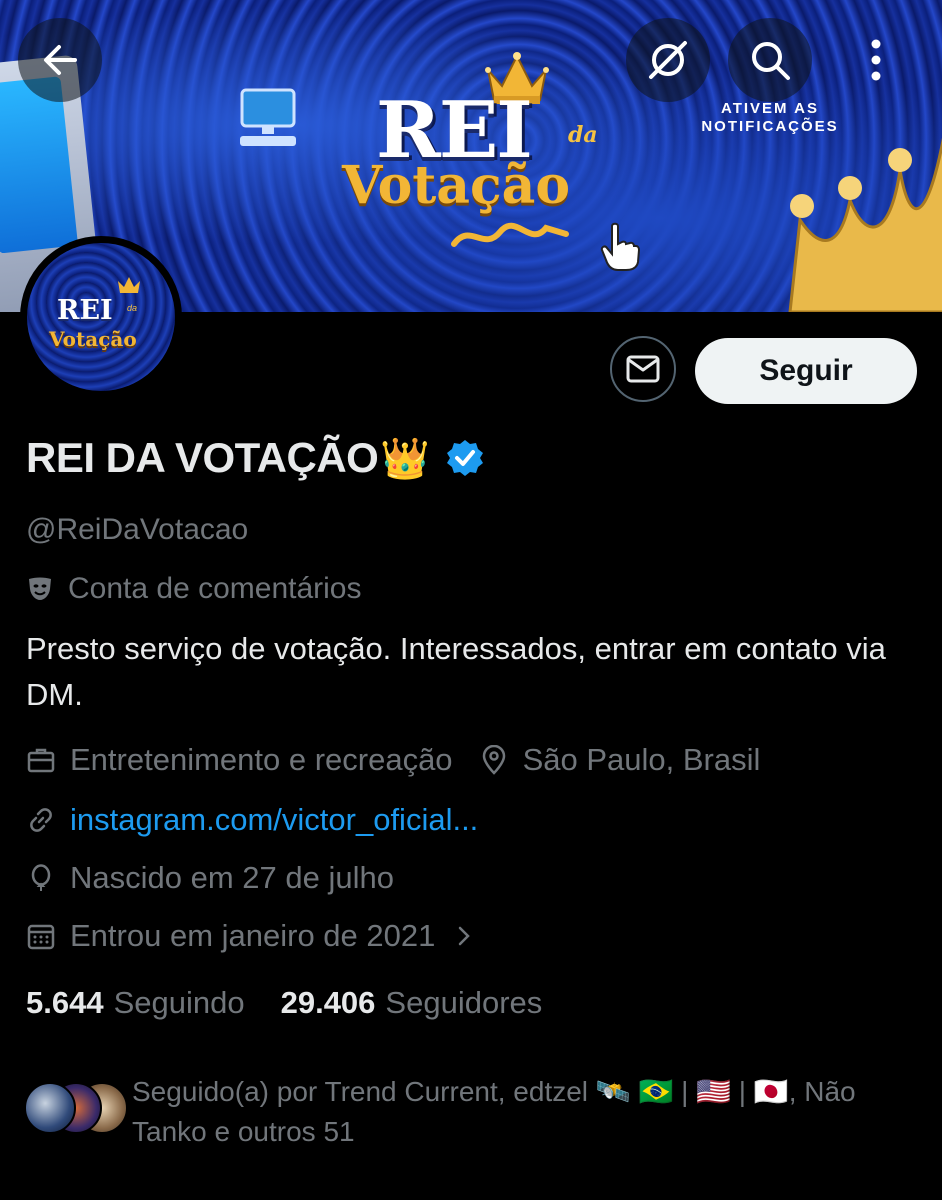 This screenshot has width=942, height=1200. I want to click on back-button, so click(60, 60).